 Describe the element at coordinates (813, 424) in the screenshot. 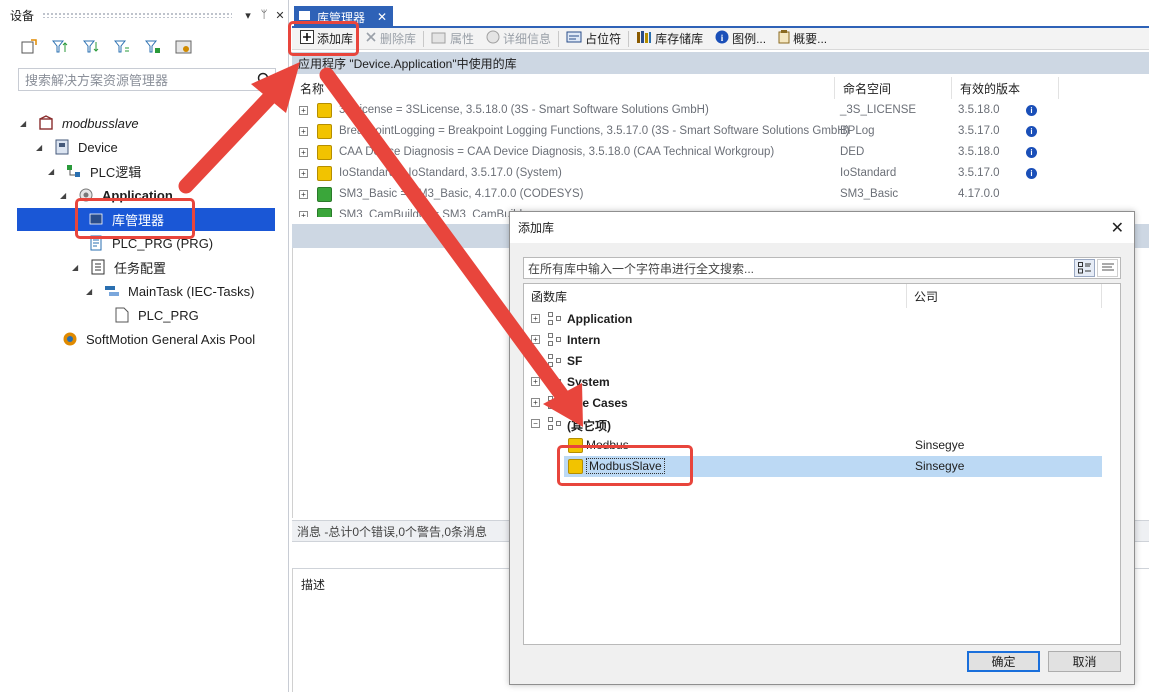

I see `category-row: − (其它项)` at that location.